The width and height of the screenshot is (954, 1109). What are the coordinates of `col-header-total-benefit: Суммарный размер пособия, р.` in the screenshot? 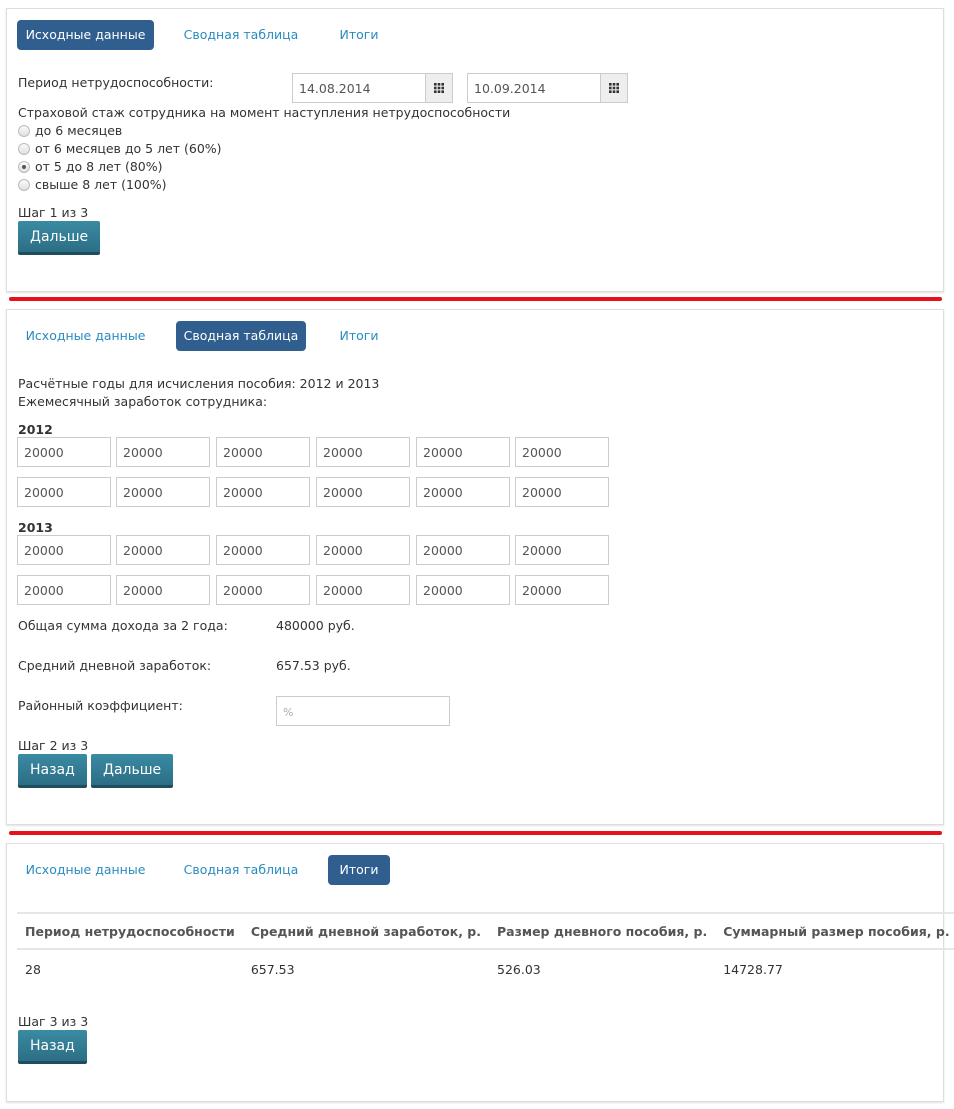 It's located at (834, 931).